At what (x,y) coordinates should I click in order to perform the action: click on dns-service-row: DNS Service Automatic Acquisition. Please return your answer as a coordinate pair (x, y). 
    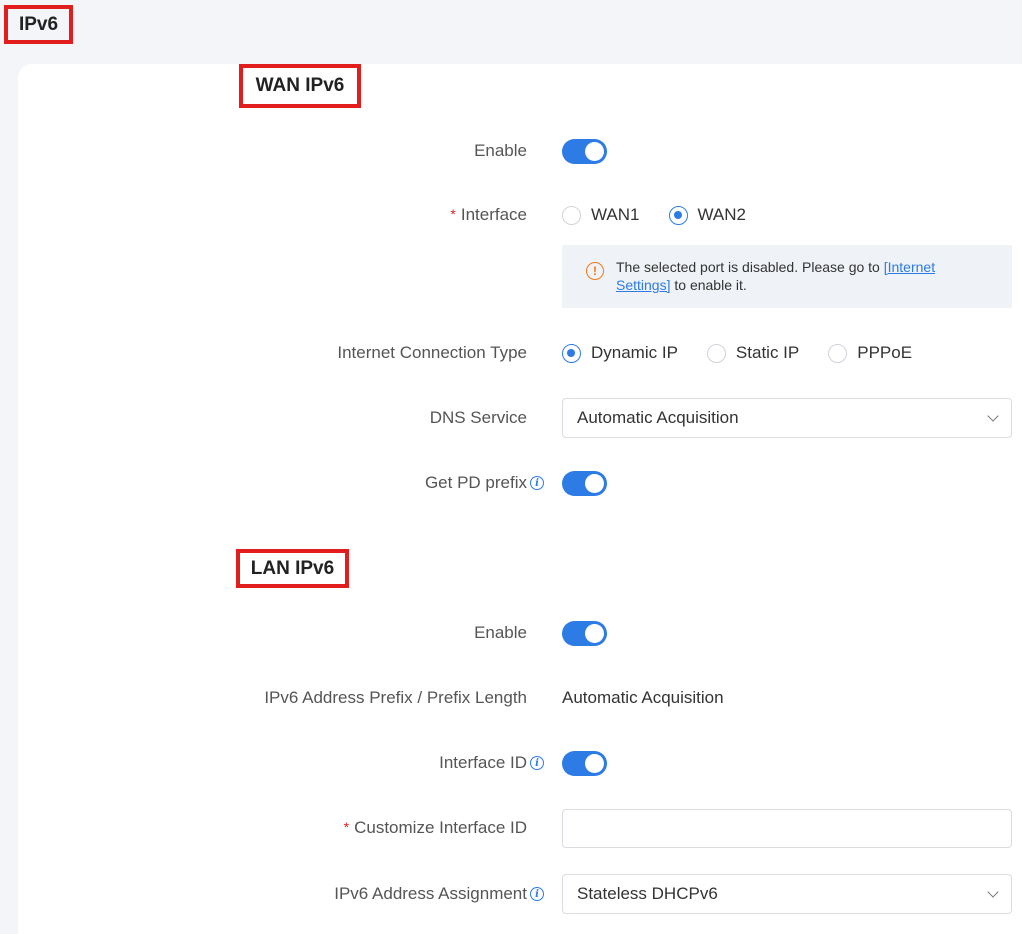
    Looking at the image, I should click on (511, 418).